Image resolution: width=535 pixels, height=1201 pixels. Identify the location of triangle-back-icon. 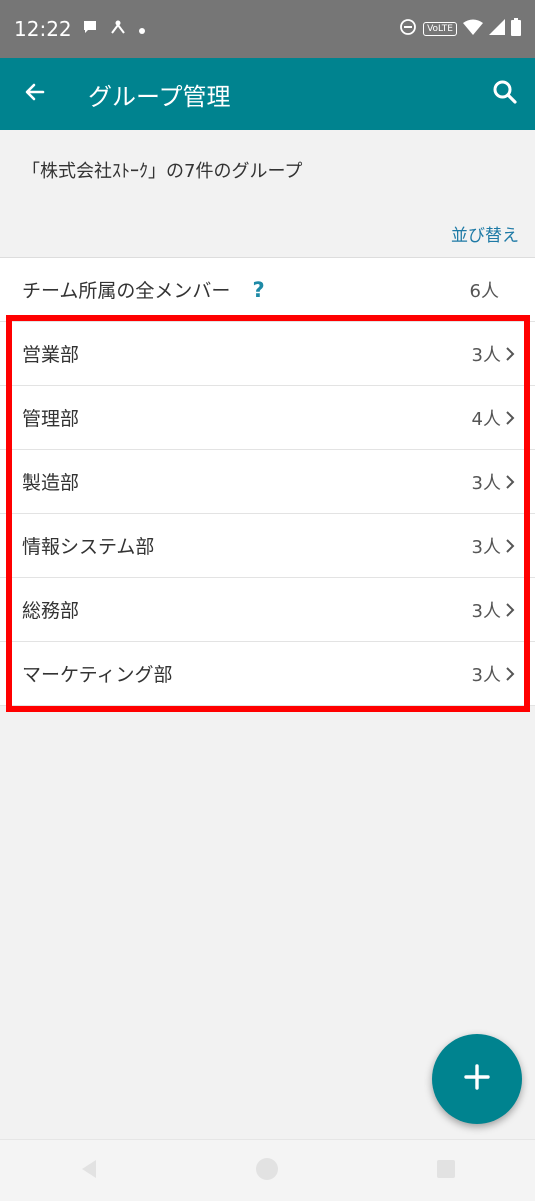
(89, 1171).